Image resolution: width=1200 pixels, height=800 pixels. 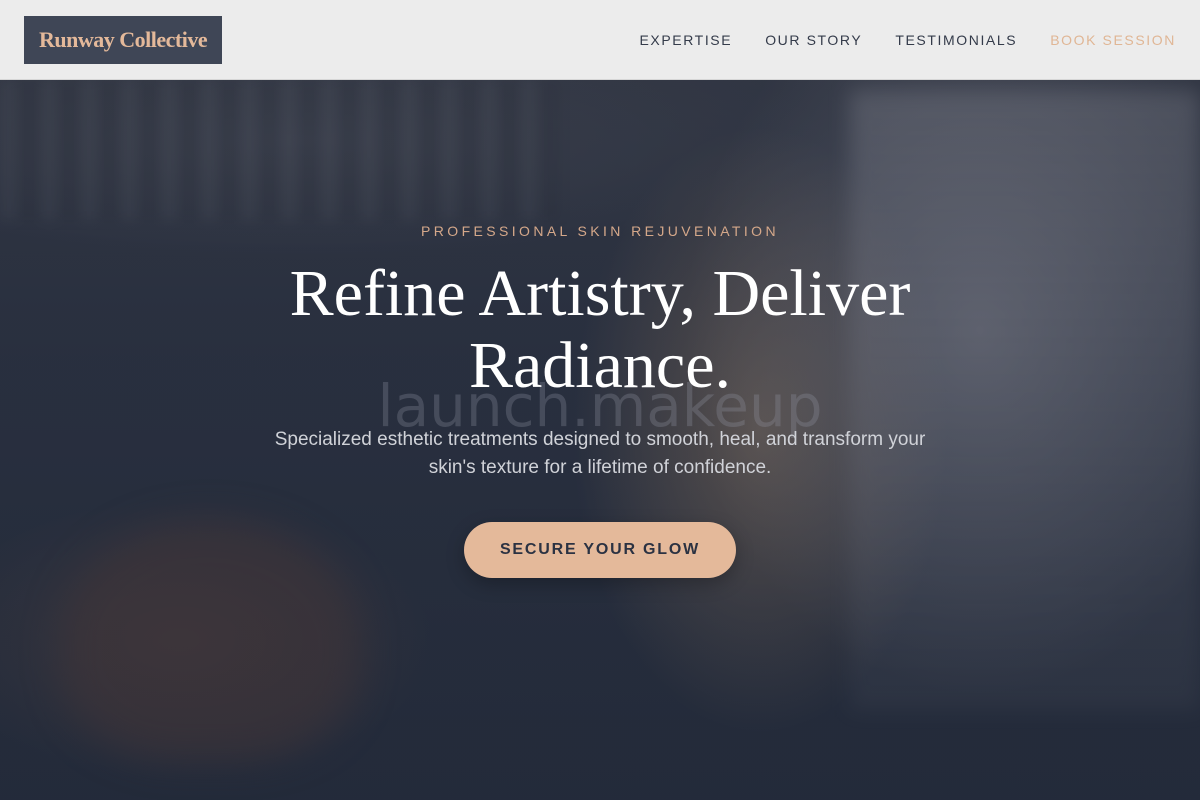 What do you see at coordinates (600, 329) in the screenshot?
I see `hero-headline: Refine Artistry, Deliver Radiance.` at bounding box center [600, 329].